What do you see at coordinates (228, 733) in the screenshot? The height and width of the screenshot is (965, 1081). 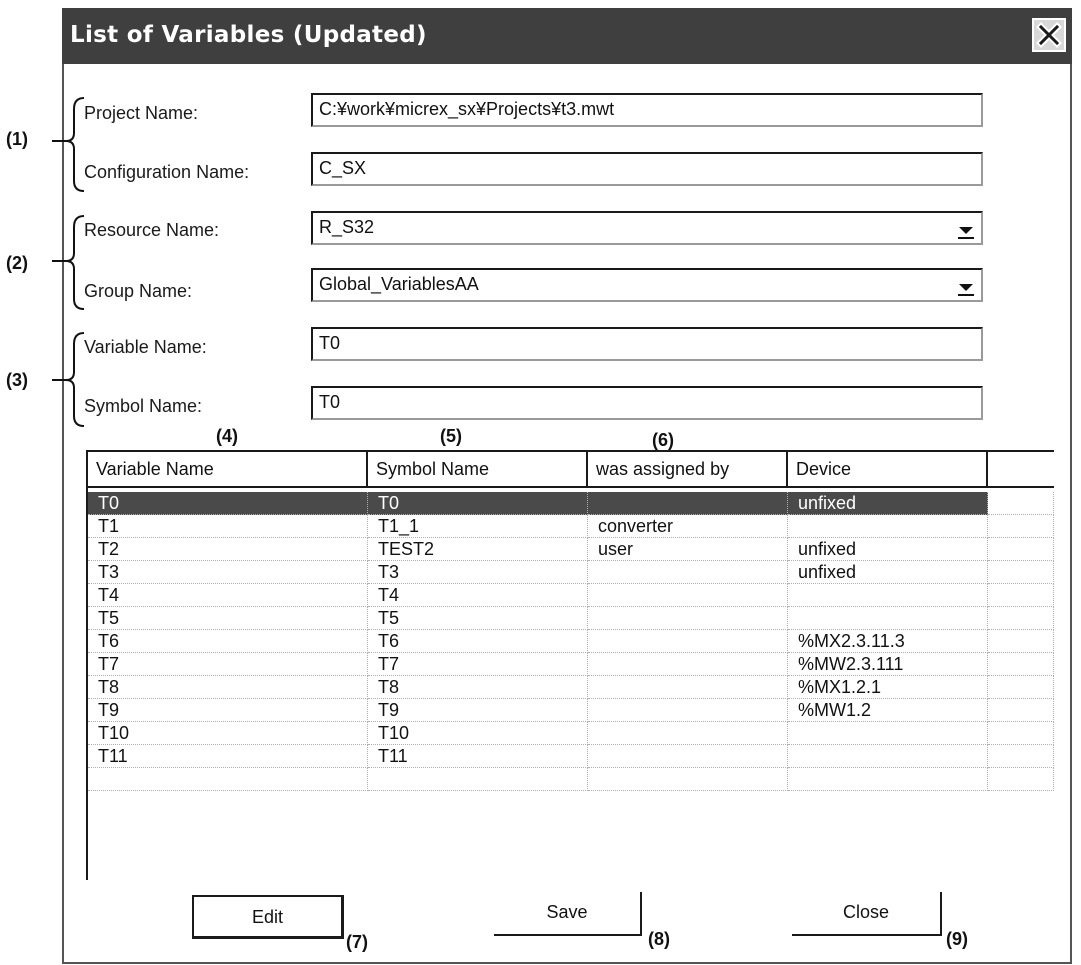 I see `variable-name-cell: T10` at bounding box center [228, 733].